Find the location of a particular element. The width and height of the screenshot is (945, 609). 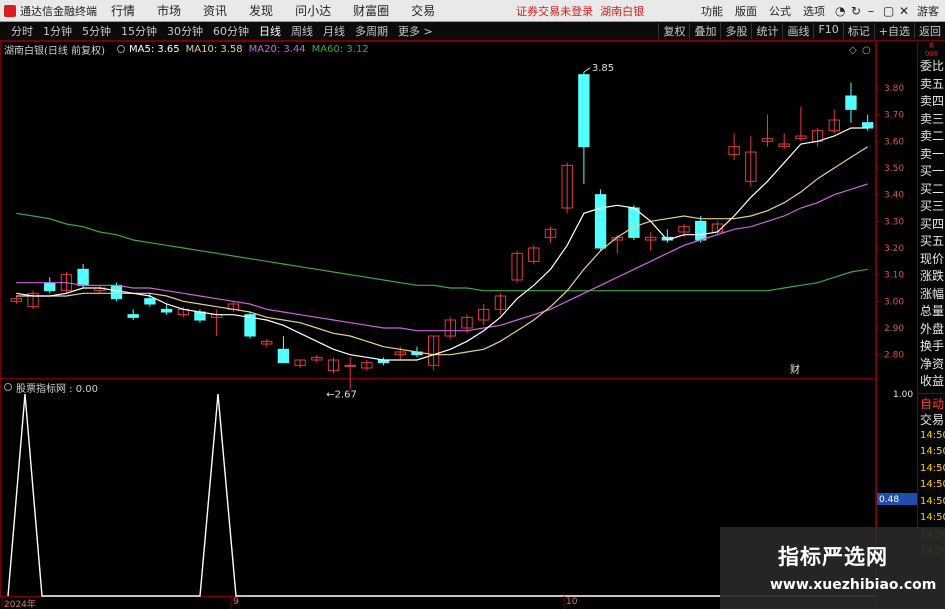

order-row-label: 现价 is located at coordinates (932, 258).